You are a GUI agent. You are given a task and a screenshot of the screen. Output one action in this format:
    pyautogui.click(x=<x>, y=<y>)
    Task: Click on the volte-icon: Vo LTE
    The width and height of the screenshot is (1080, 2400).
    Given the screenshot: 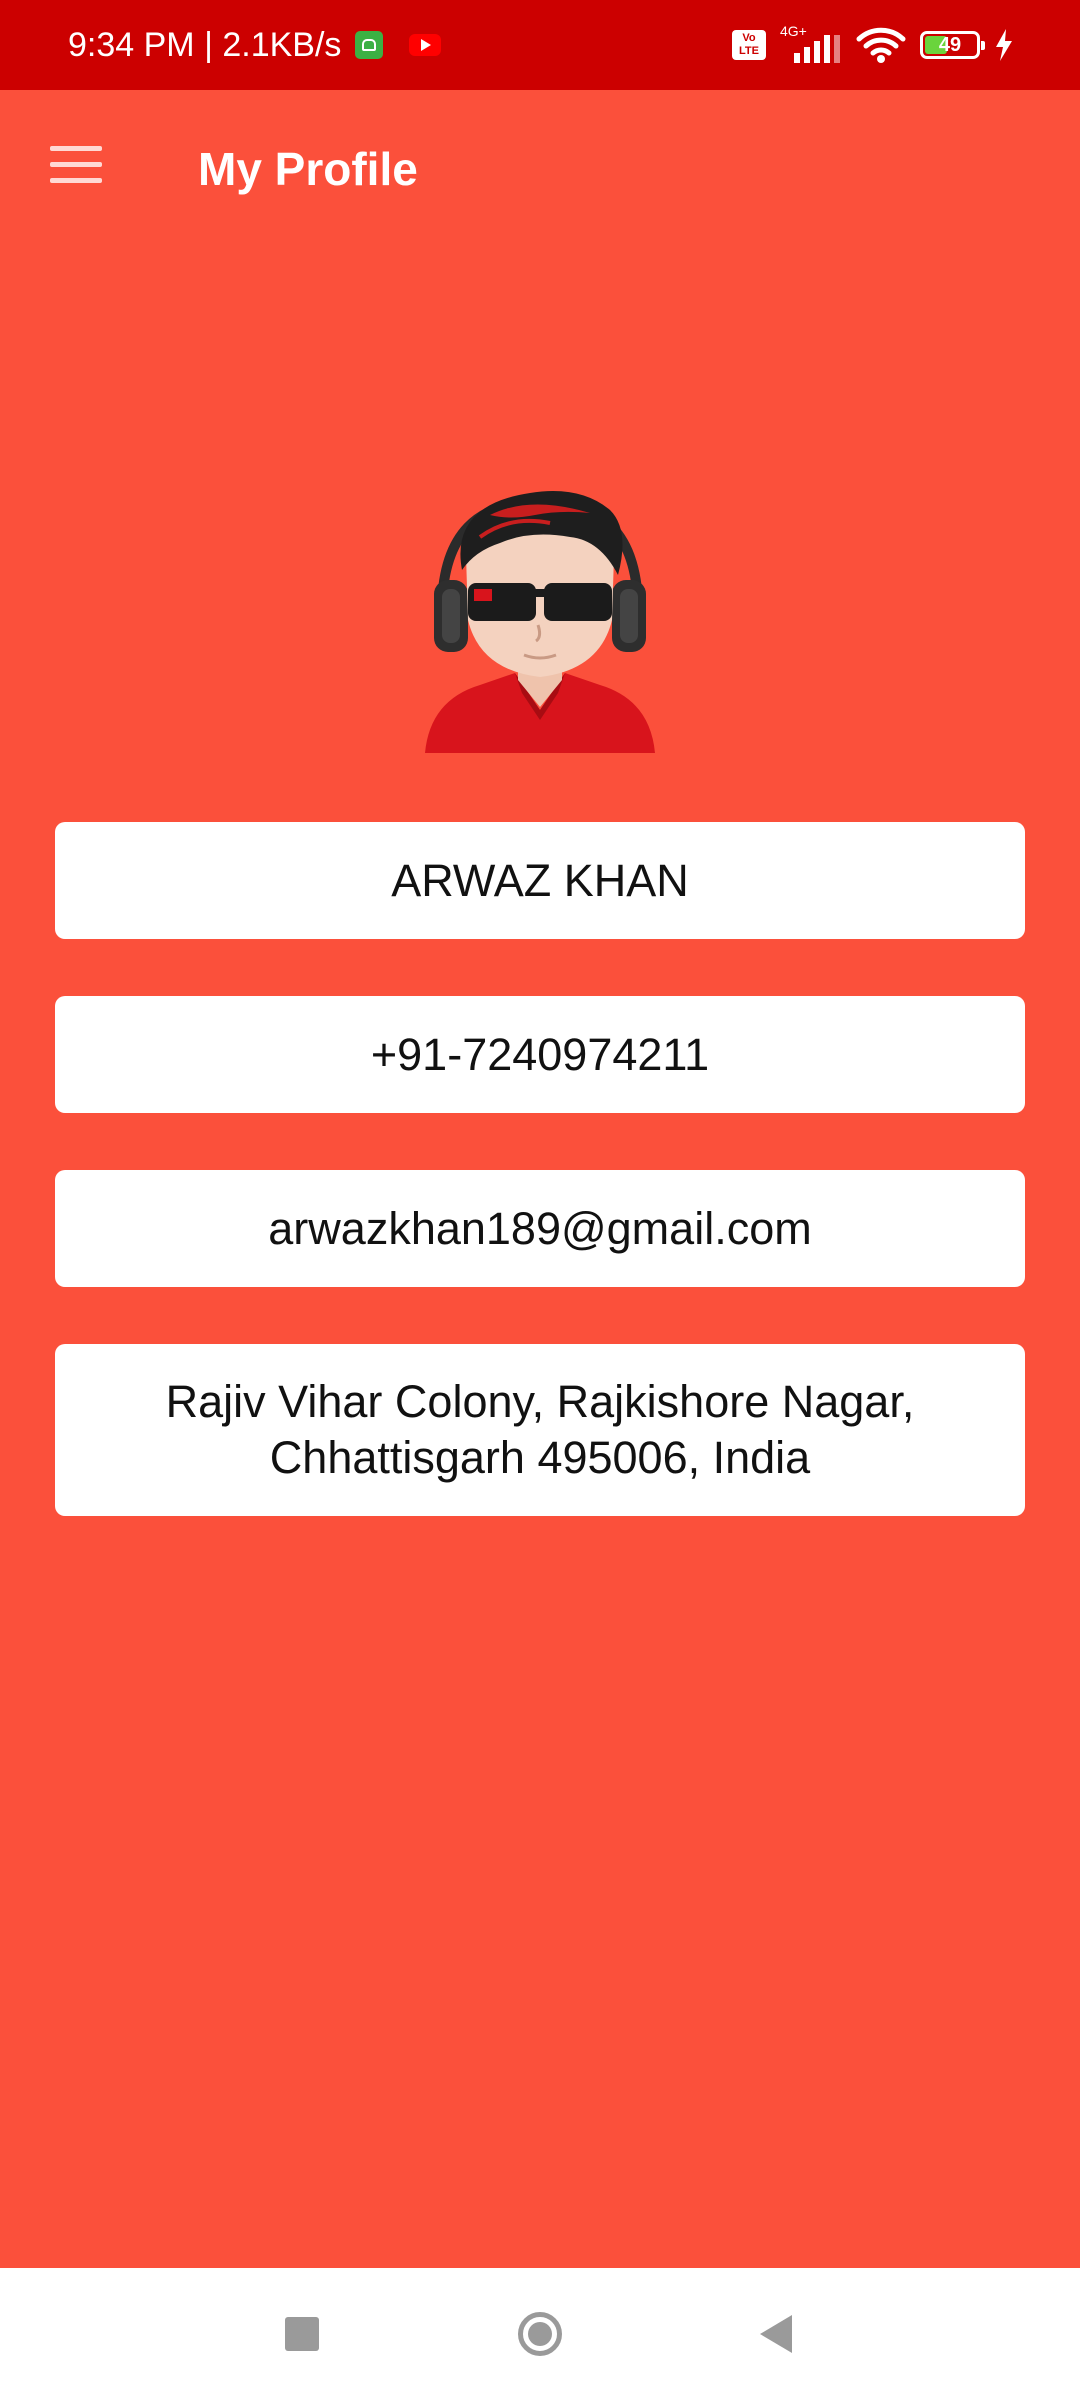 What is the action you would take?
    pyautogui.click(x=749, y=45)
    